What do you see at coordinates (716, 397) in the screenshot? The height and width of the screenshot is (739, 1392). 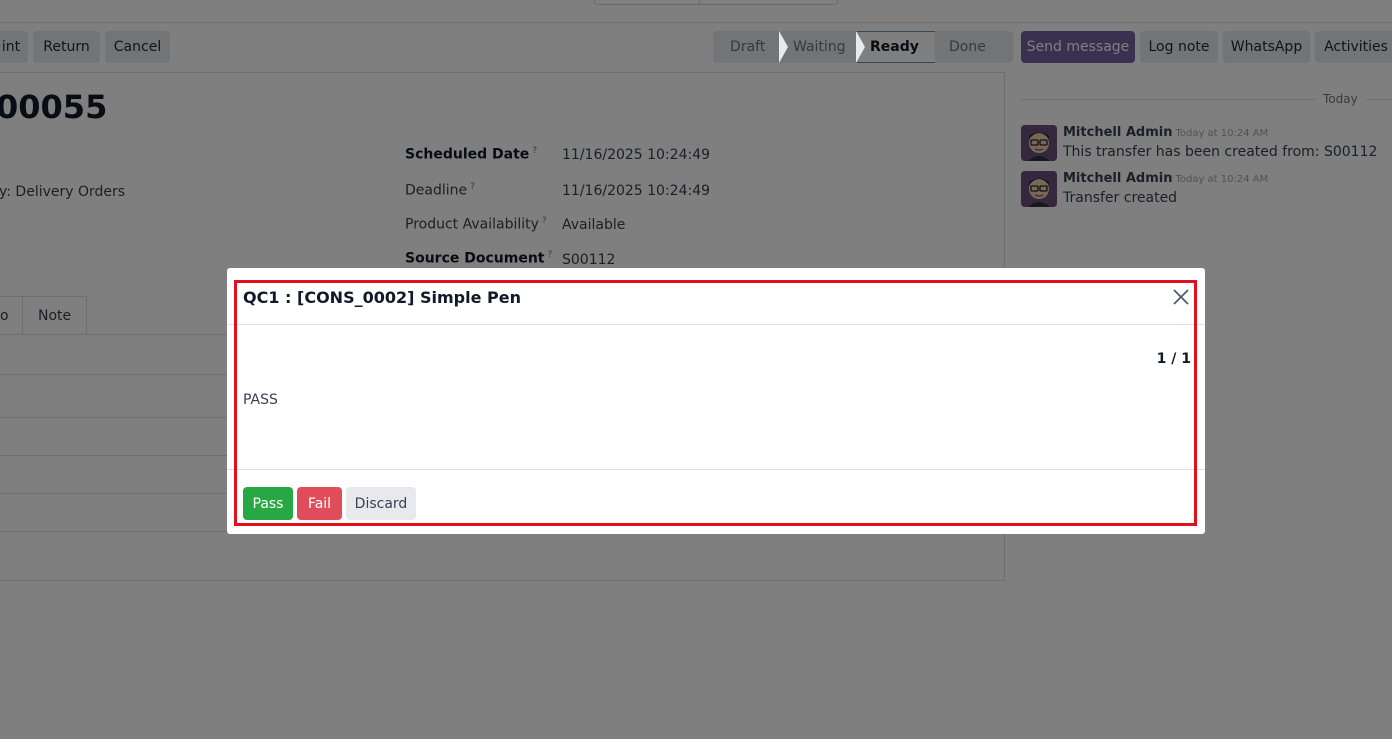 I see `dialog-body: 1 / 1 PASS` at bounding box center [716, 397].